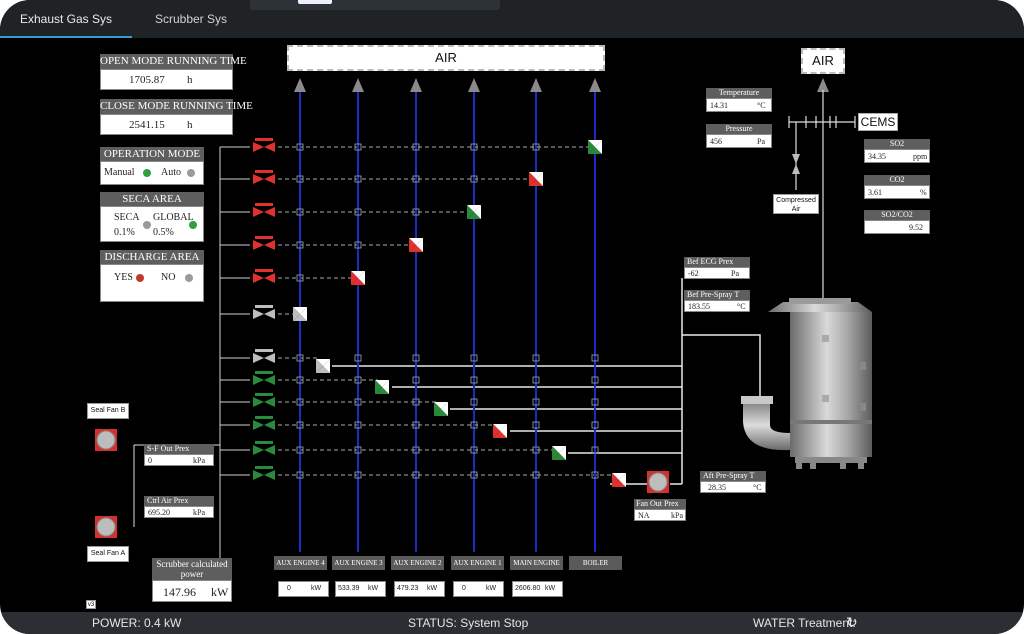  Describe the element at coordinates (733, 476) in the screenshot. I see `aft-prespray-label: Aft Pre-Spray T` at that location.